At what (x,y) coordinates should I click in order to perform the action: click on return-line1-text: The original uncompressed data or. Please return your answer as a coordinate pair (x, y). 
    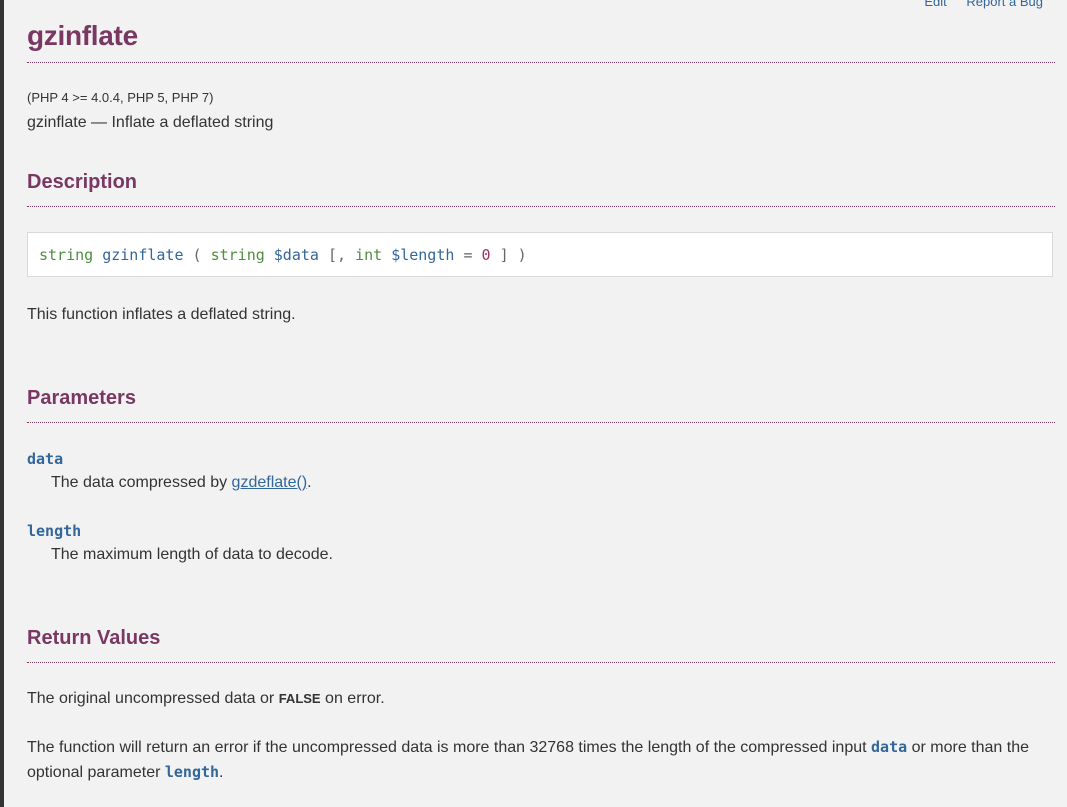
    Looking at the image, I should click on (153, 698).